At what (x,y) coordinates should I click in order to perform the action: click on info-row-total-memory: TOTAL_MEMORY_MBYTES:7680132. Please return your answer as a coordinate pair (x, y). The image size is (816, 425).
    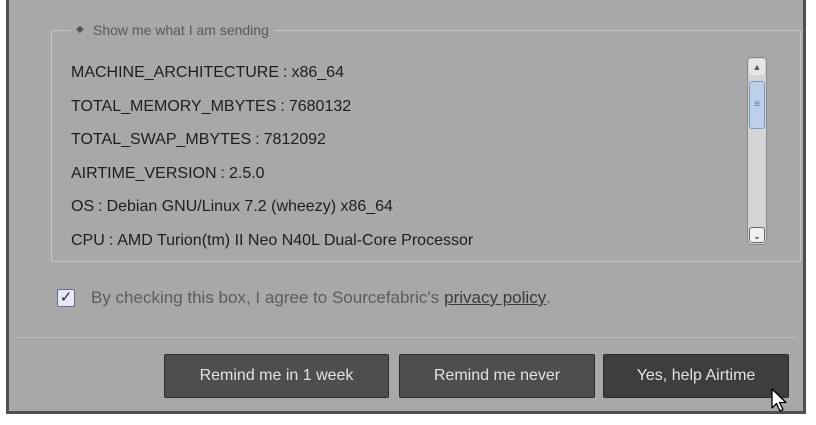
    Looking at the image, I should click on (406, 107).